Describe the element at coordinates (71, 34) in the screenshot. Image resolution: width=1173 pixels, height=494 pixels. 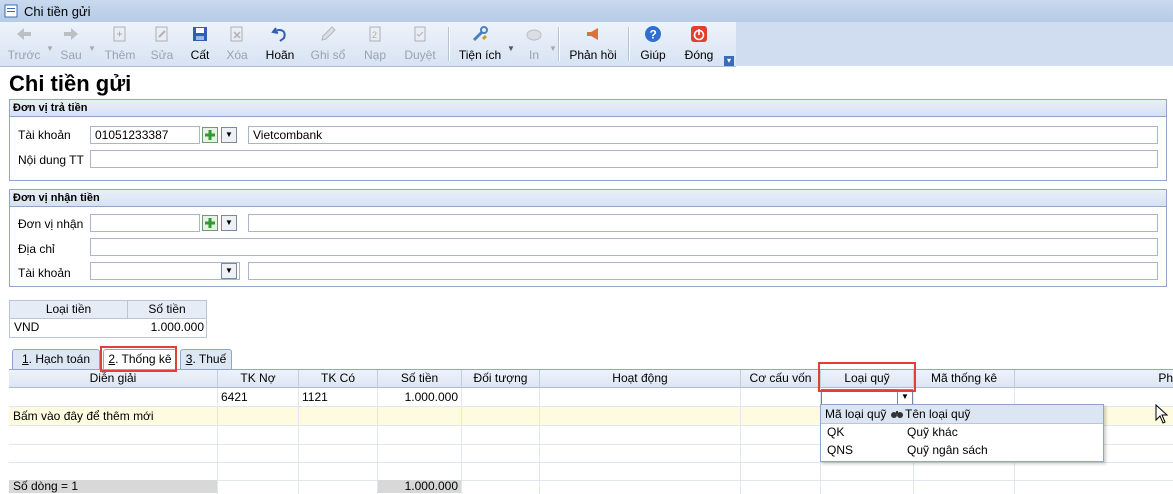
I see `arrow-right-icon` at that location.